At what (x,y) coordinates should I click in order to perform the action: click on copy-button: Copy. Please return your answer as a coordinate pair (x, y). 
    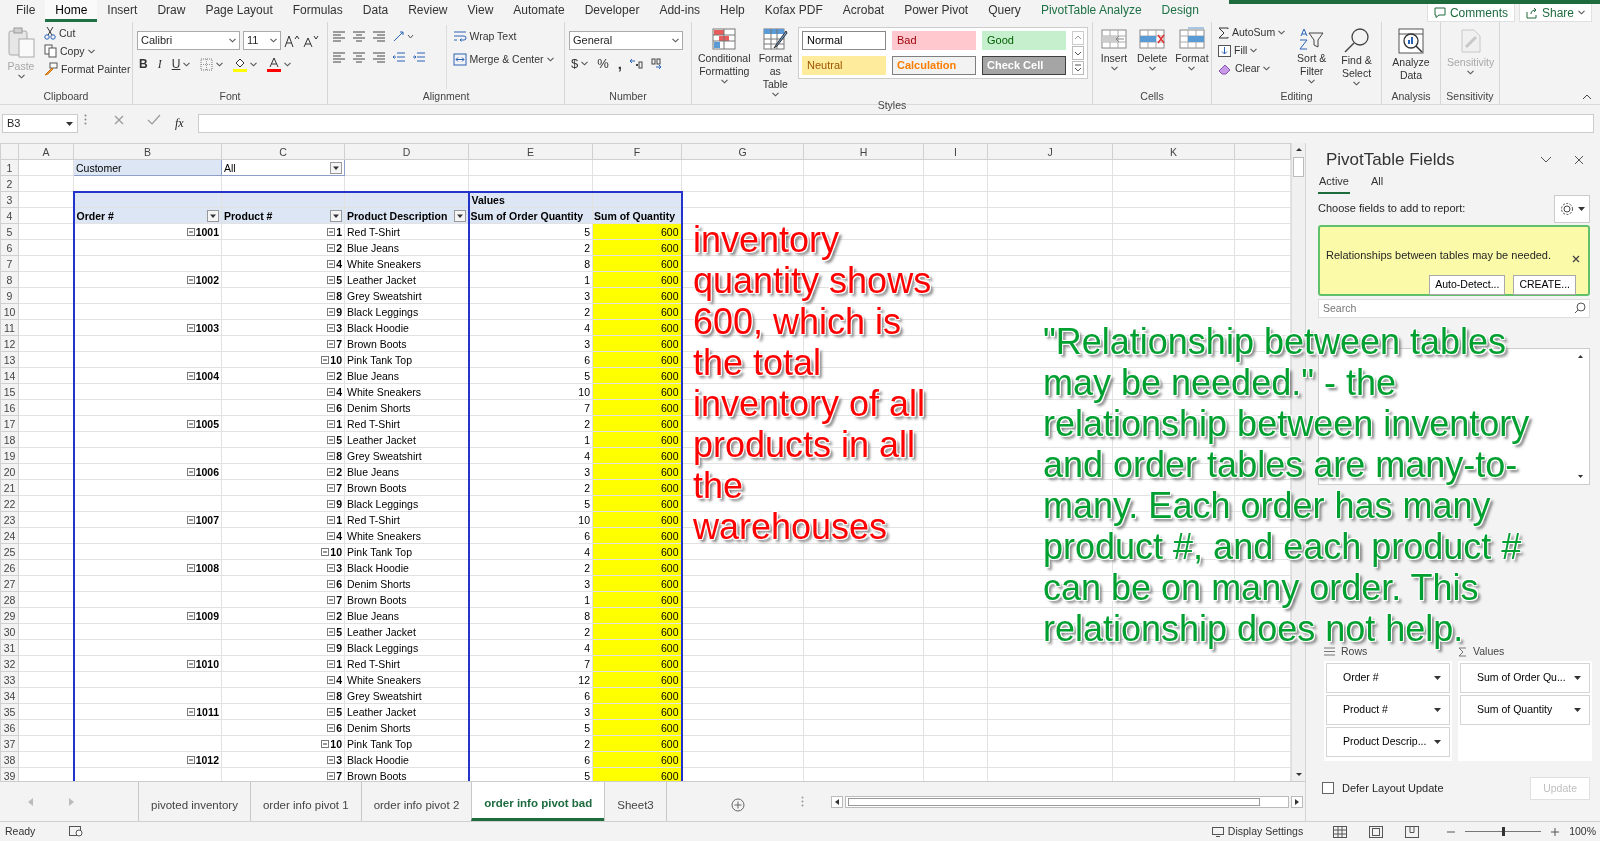
    Looking at the image, I should click on (87, 51).